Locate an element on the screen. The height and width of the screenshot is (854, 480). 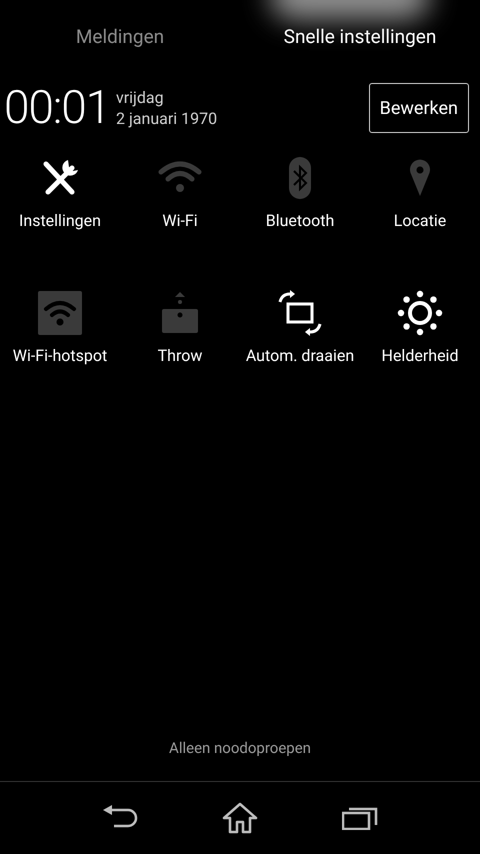
tile-label: Locatie is located at coordinates (420, 221).